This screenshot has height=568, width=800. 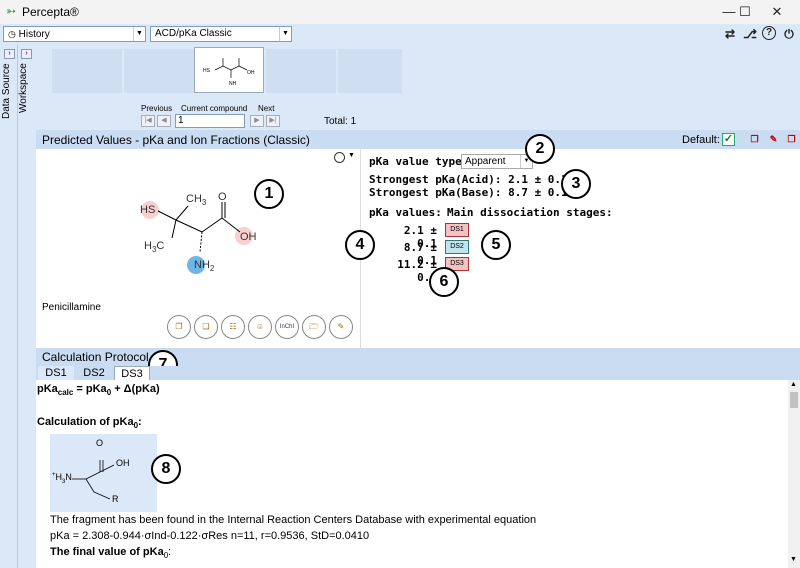 I want to click on maximize-button: ☐, so click(x=745, y=12).